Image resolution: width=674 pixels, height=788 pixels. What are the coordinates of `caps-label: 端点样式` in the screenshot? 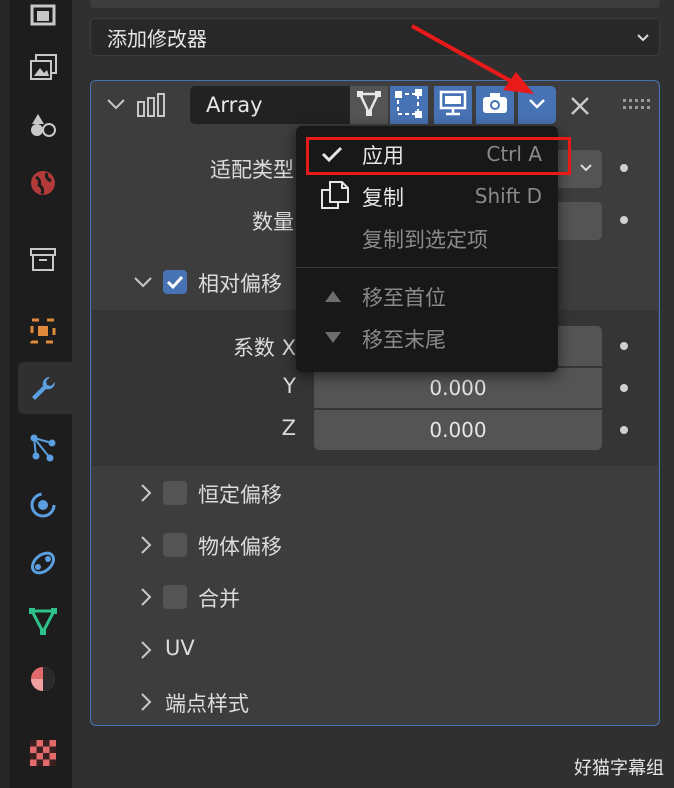 It's located at (207, 703).